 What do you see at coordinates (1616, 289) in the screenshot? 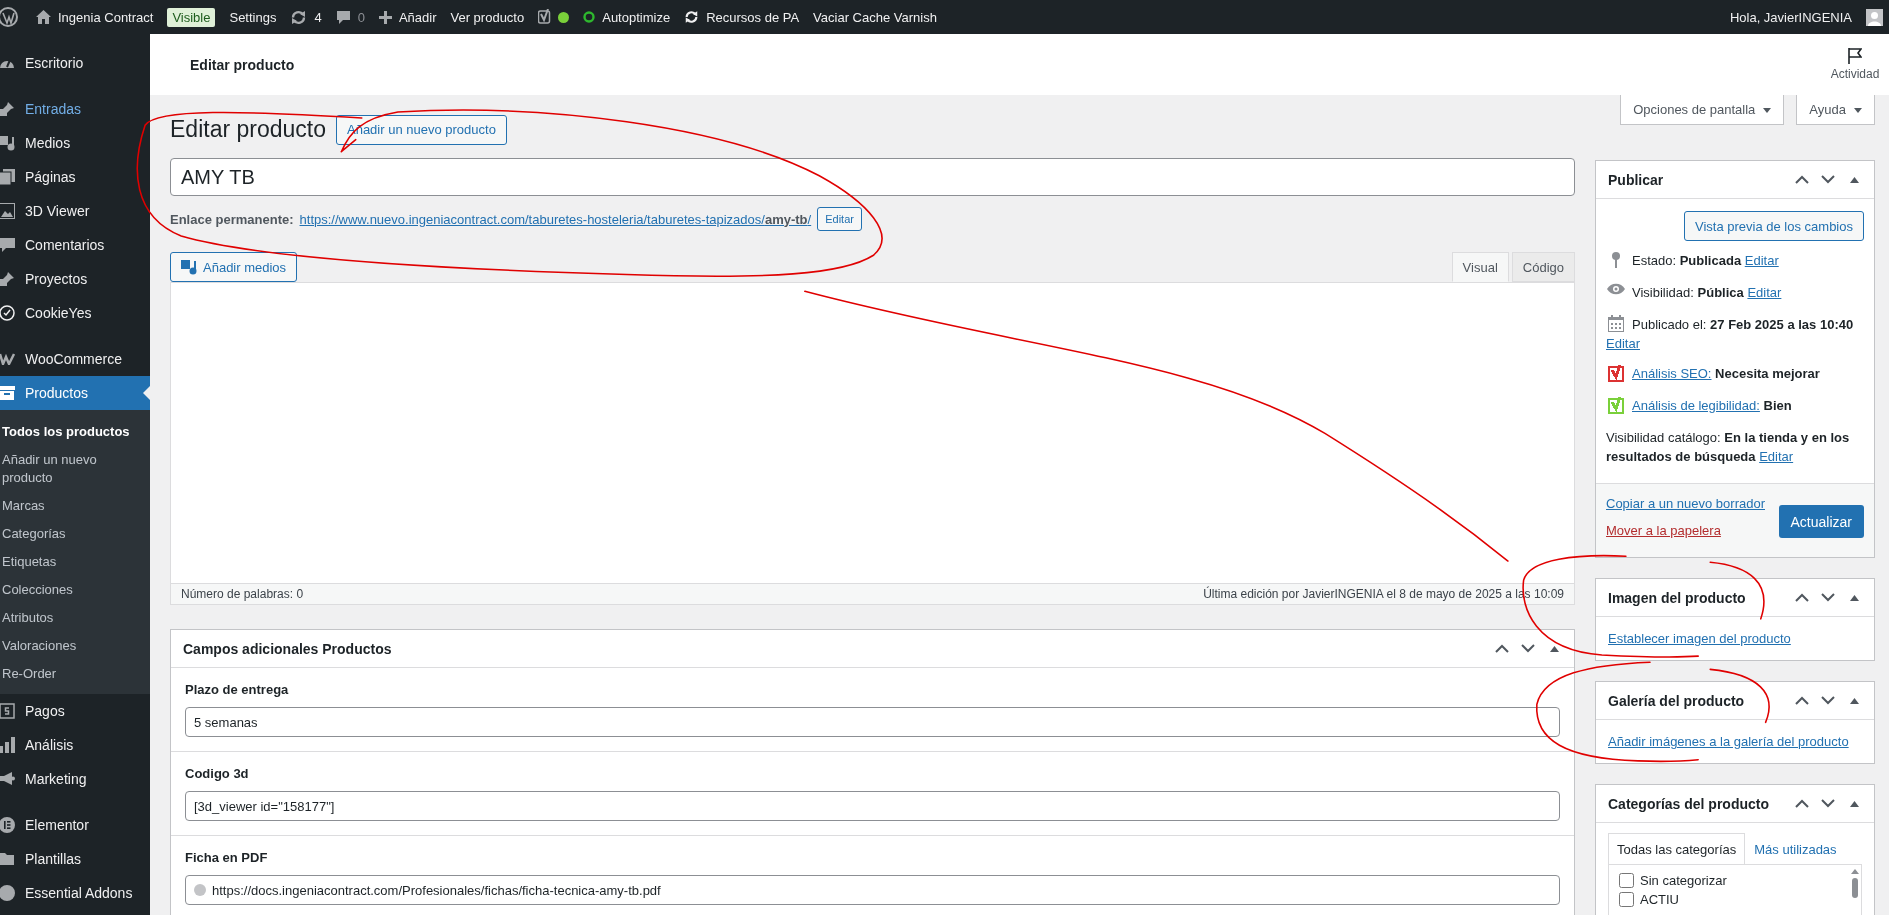
I see `eye-icon` at bounding box center [1616, 289].